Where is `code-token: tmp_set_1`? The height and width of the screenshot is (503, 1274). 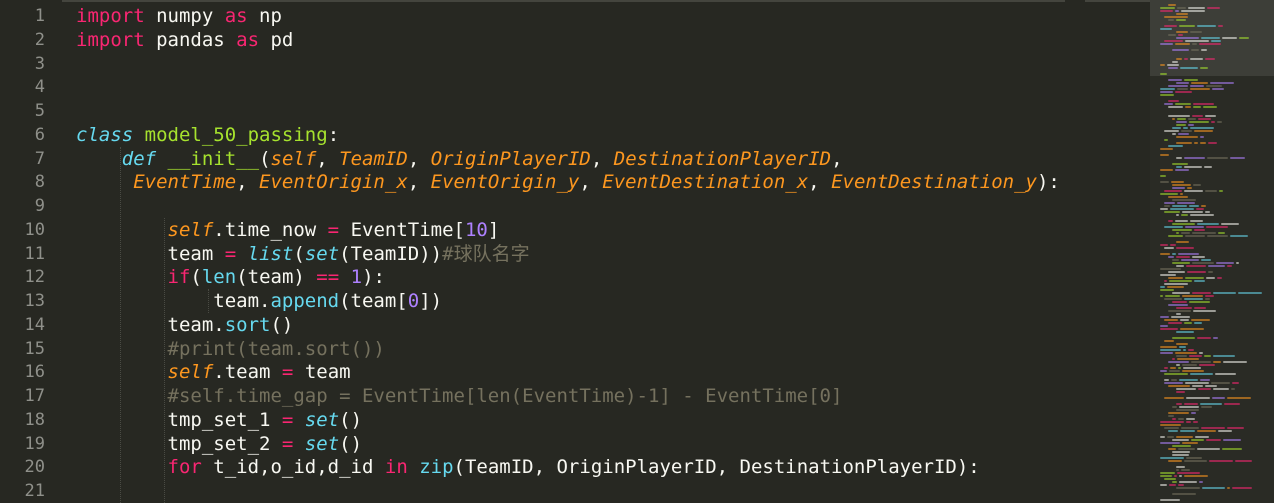
code-token: tmp_set_1 is located at coordinates (179, 419).